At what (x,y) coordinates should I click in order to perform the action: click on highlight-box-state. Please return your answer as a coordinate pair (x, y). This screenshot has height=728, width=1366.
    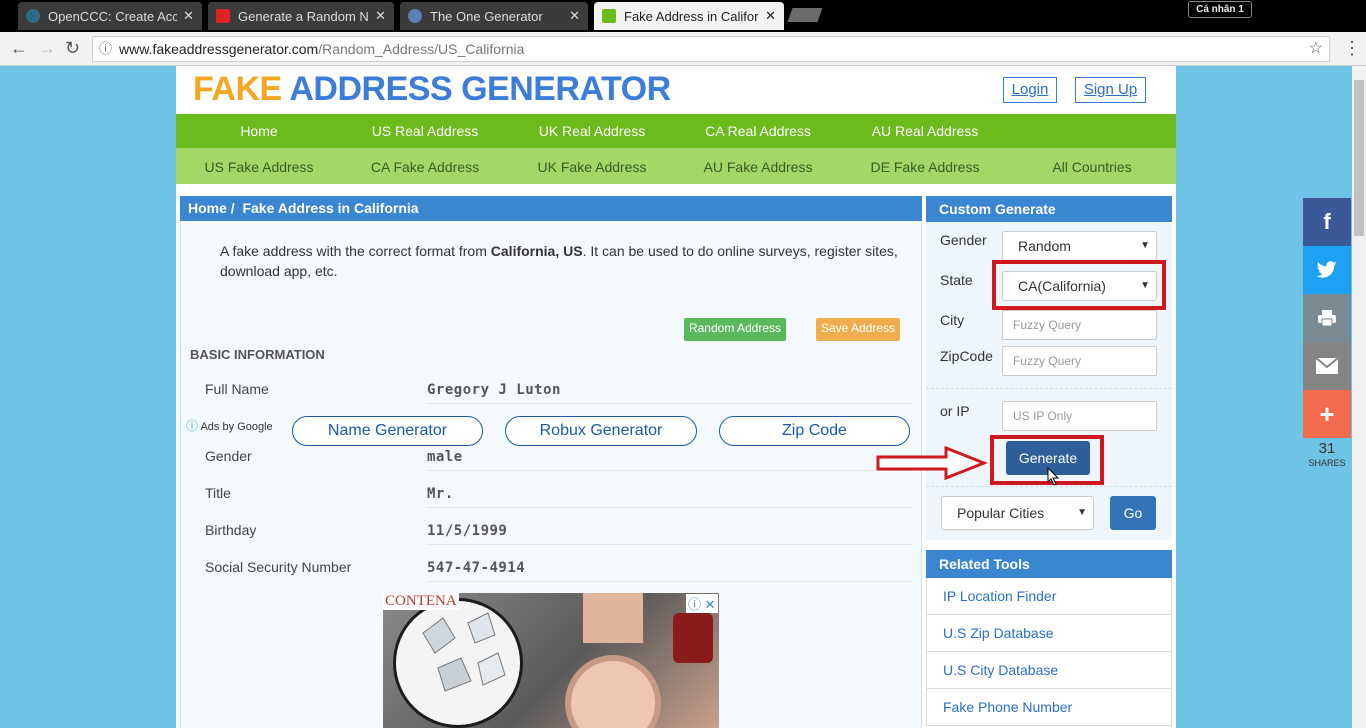
    Looking at the image, I should click on (1079, 285).